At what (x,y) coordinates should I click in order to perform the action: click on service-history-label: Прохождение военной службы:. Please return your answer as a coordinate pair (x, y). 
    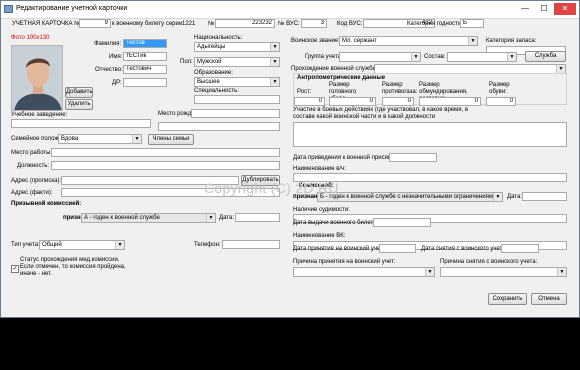
    Looking at the image, I should click on (335, 69).